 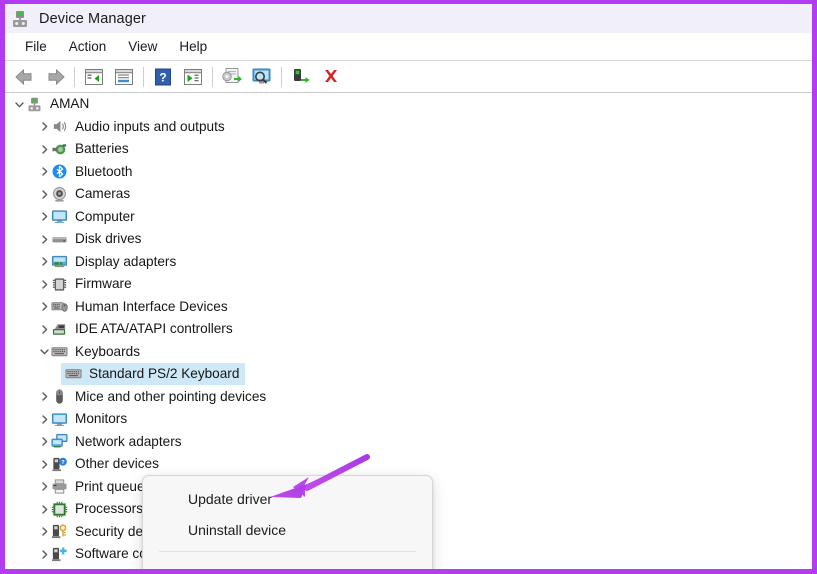 What do you see at coordinates (287, 564) in the screenshot?
I see `menu-scan-hardware-changes: Scan for hardware changes` at bounding box center [287, 564].